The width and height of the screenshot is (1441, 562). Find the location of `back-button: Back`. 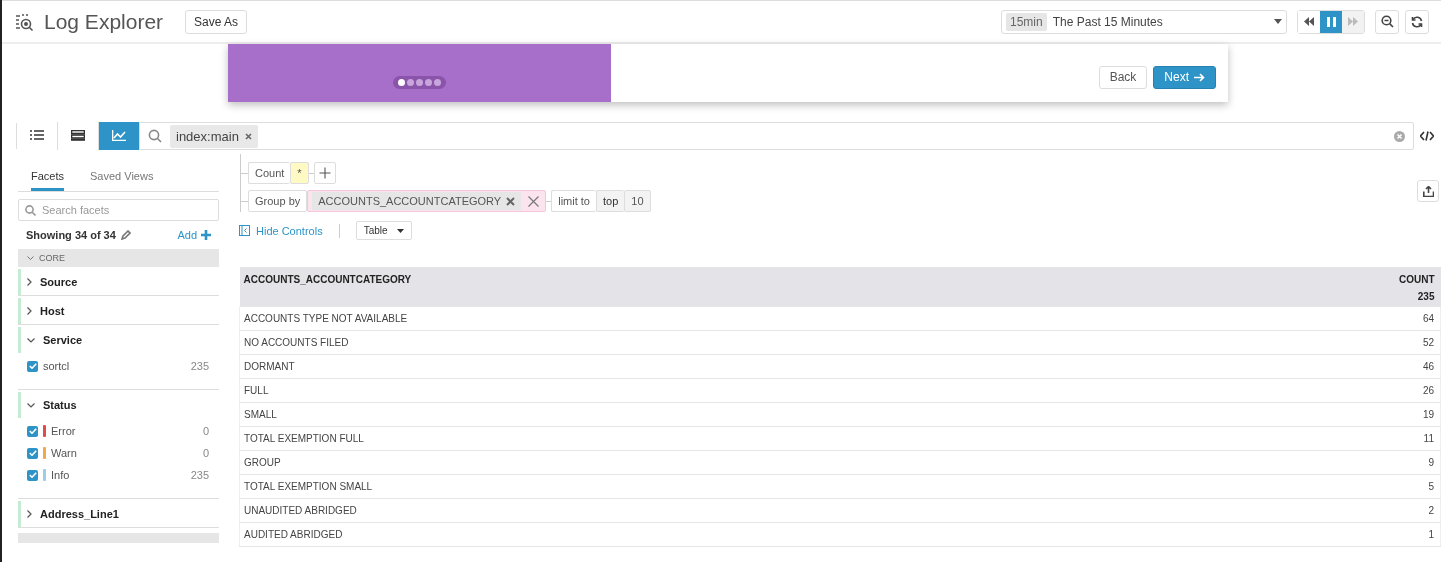

back-button: Back is located at coordinates (1123, 77).